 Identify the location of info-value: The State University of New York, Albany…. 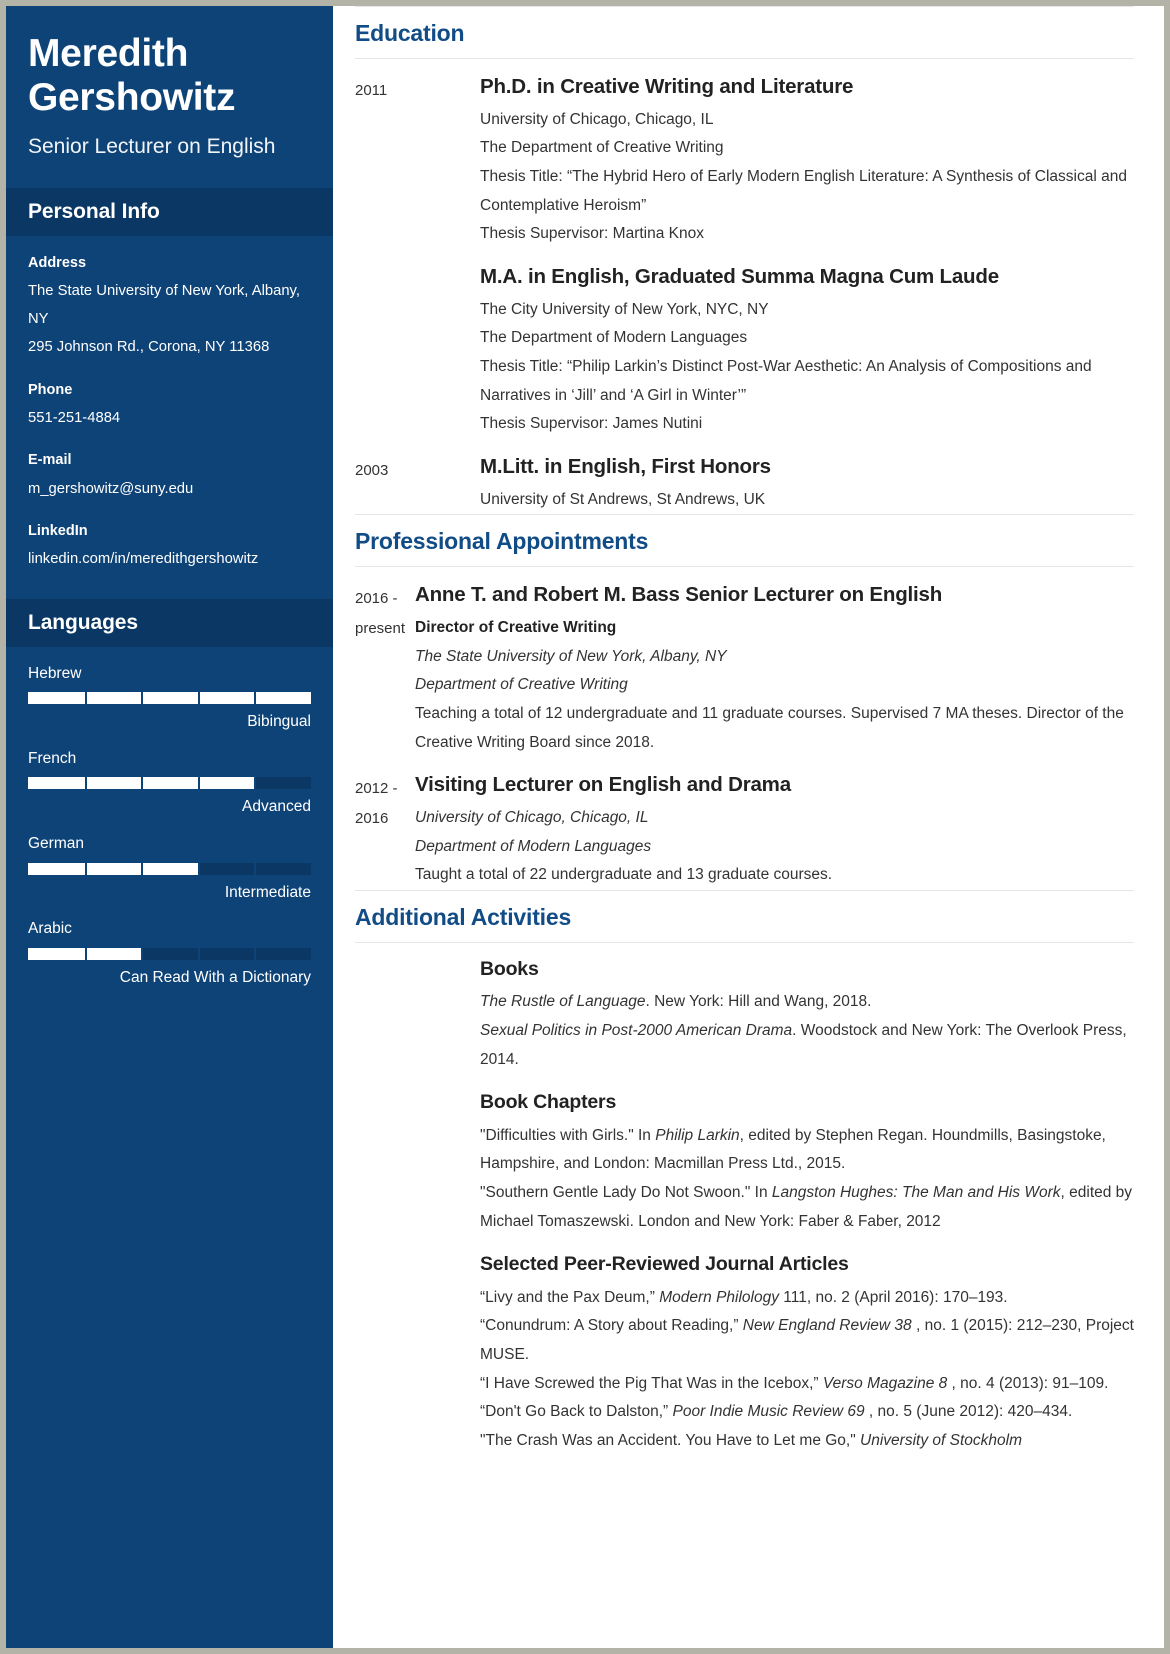
(164, 305).